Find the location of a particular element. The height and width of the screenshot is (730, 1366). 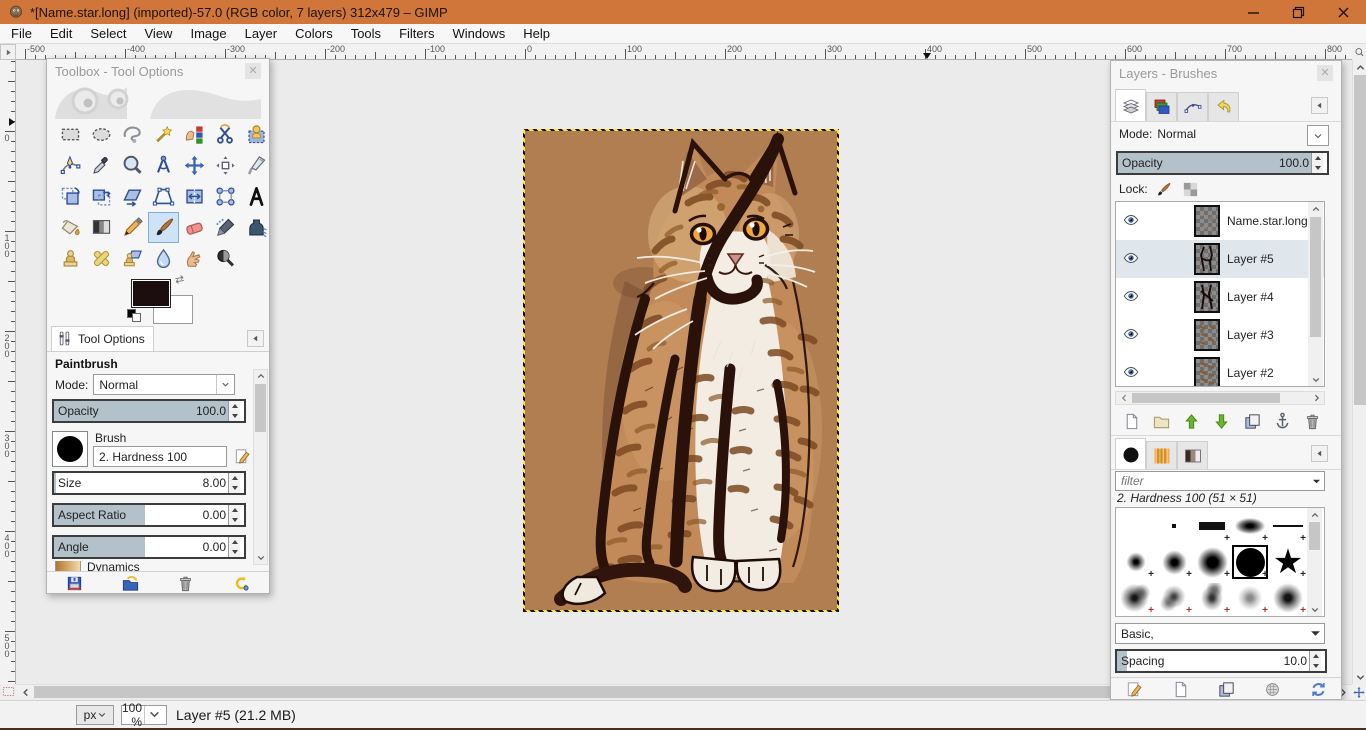

size-slider: Size 8.00 is located at coordinates (149, 483).